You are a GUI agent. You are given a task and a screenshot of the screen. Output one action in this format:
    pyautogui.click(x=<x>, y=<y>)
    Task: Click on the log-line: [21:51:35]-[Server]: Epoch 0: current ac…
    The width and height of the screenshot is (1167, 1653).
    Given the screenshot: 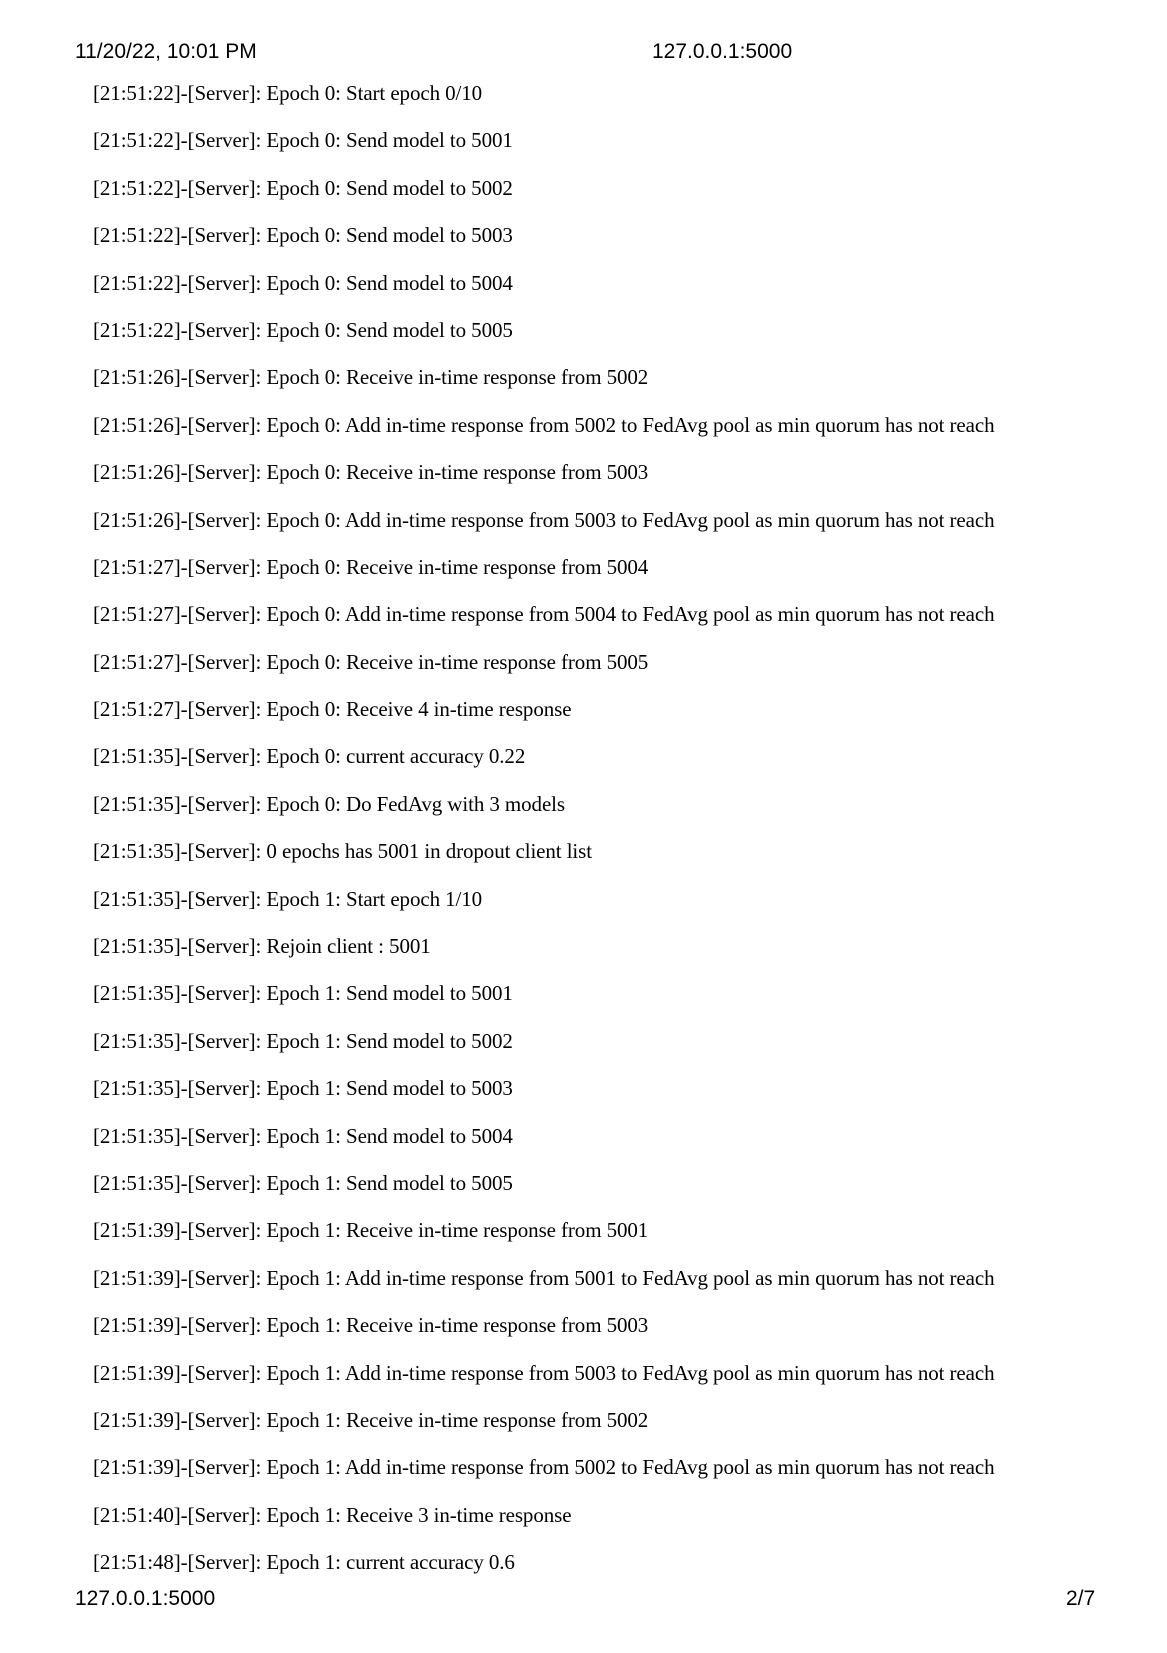 What is the action you would take?
    pyautogui.click(x=309, y=756)
    